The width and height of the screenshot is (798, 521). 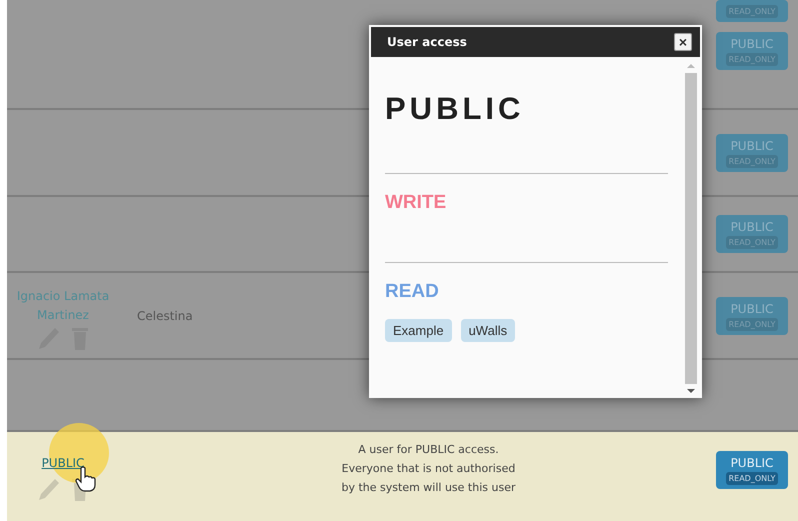 I want to click on wall-tag: uWalls, so click(x=488, y=330).